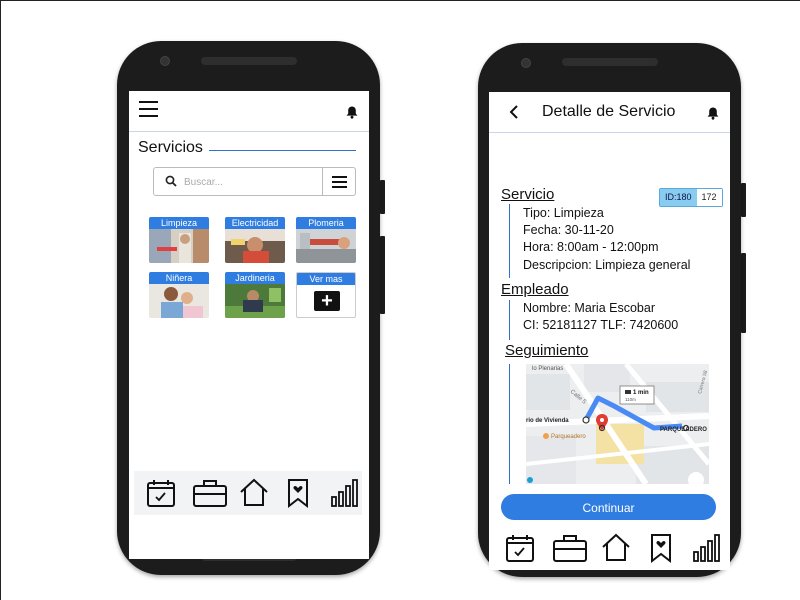  I want to click on service-date: Fecha: 30-11-20, so click(568, 230).